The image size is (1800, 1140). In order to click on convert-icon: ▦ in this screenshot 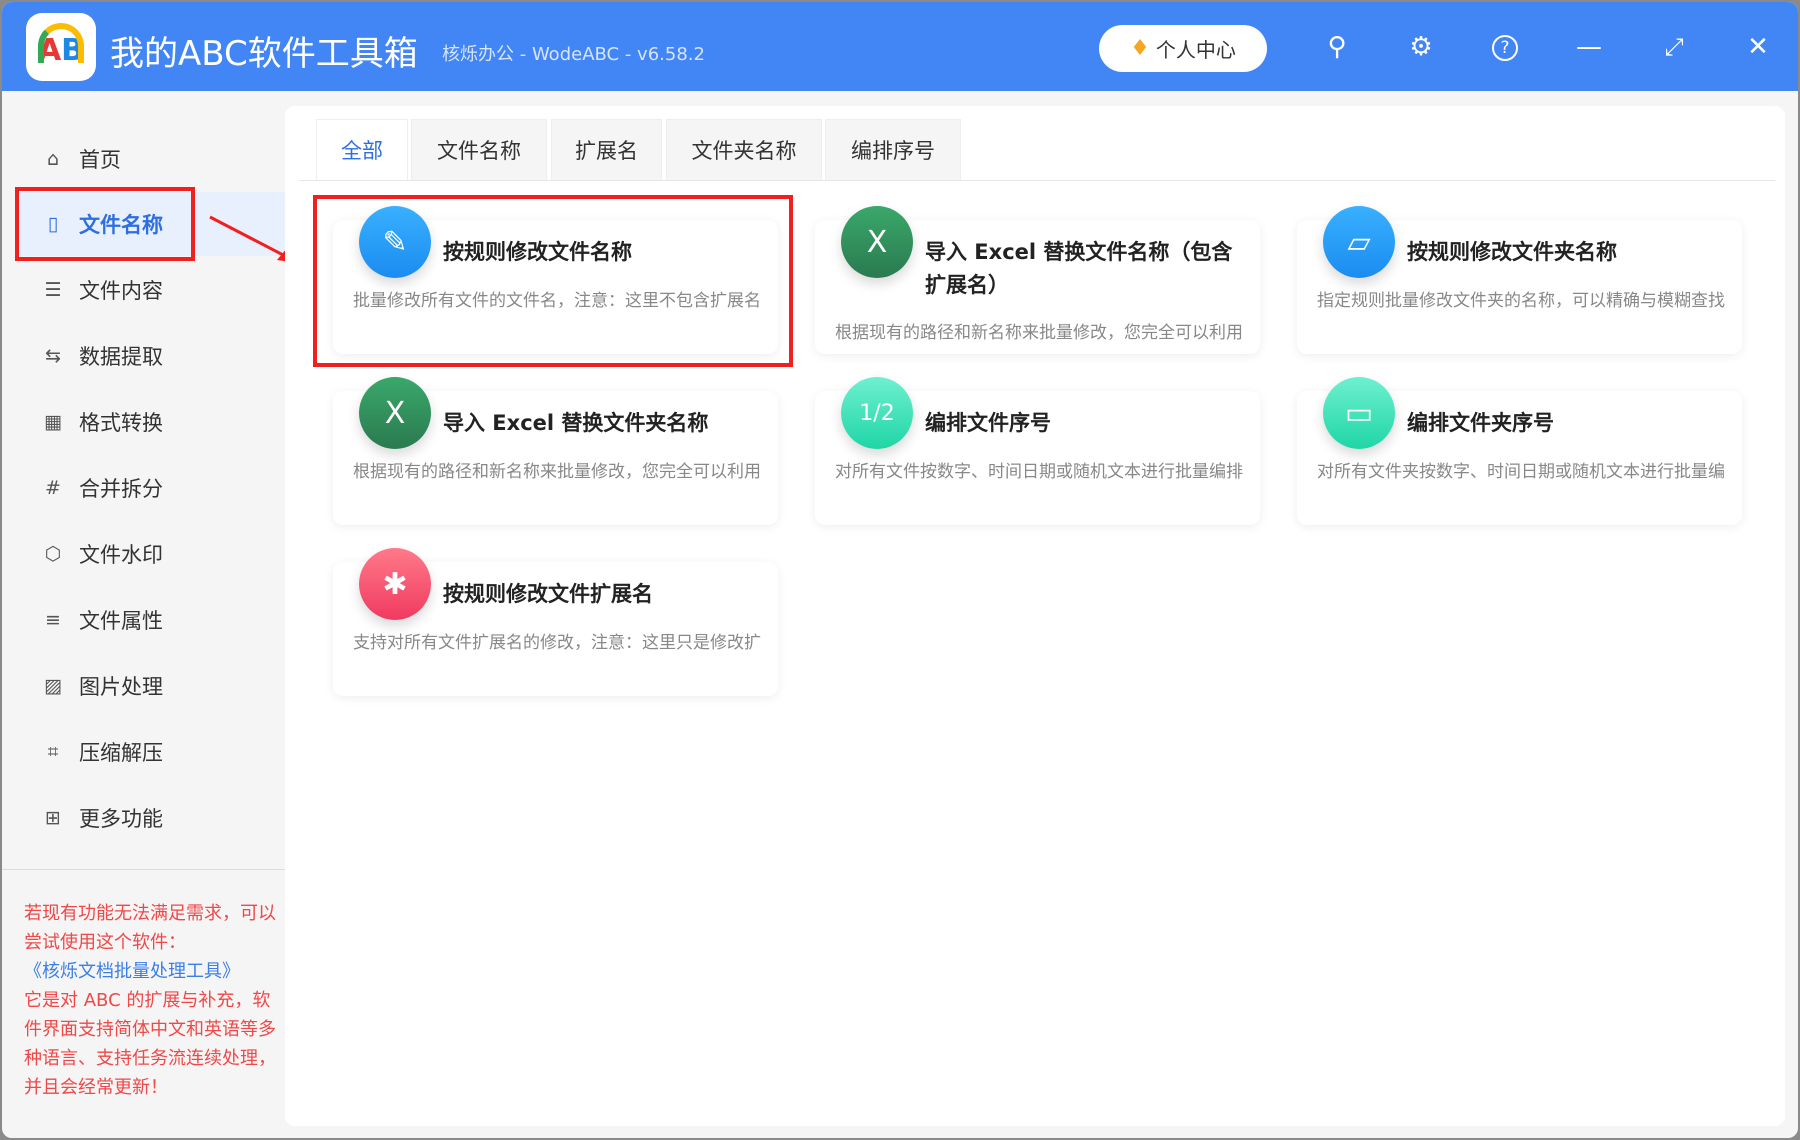, I will do `click(53, 422)`.